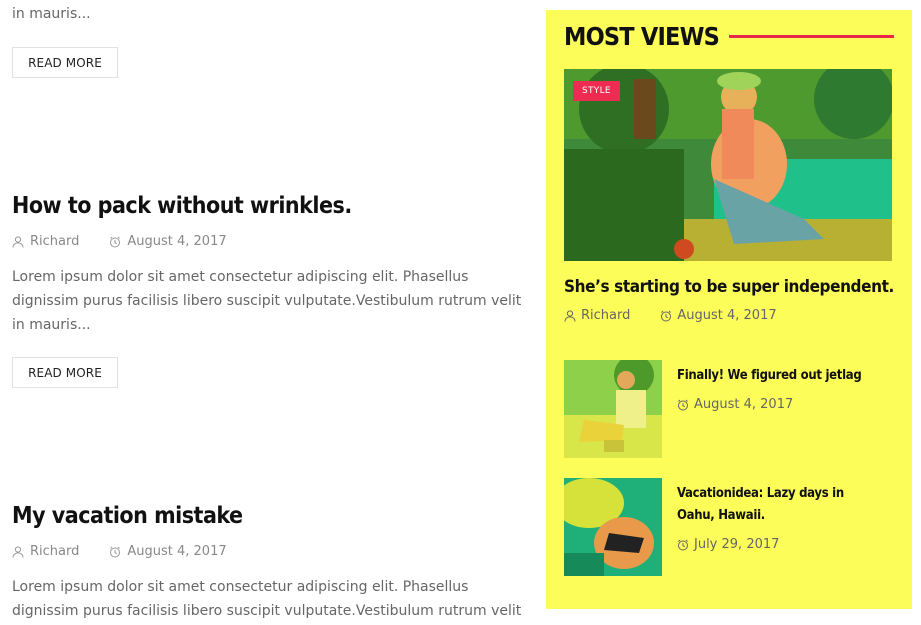  Describe the element at coordinates (728, 544) in the screenshot. I see `post-date: July 29, 2017` at that location.